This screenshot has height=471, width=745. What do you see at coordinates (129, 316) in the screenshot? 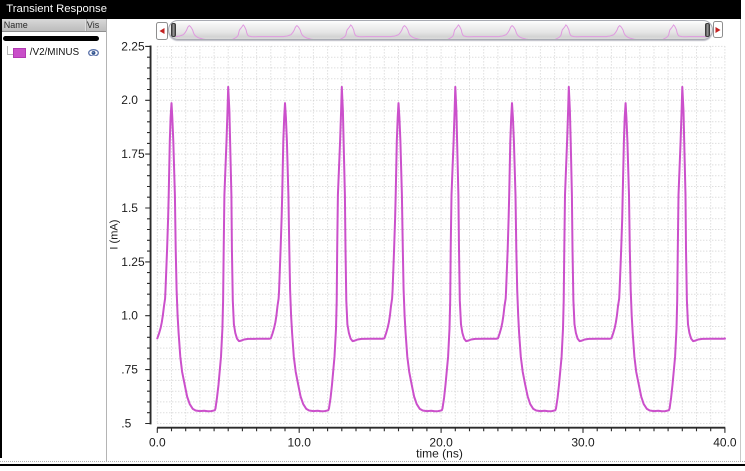
I see `svg-text: 1.0` at bounding box center [129, 316].